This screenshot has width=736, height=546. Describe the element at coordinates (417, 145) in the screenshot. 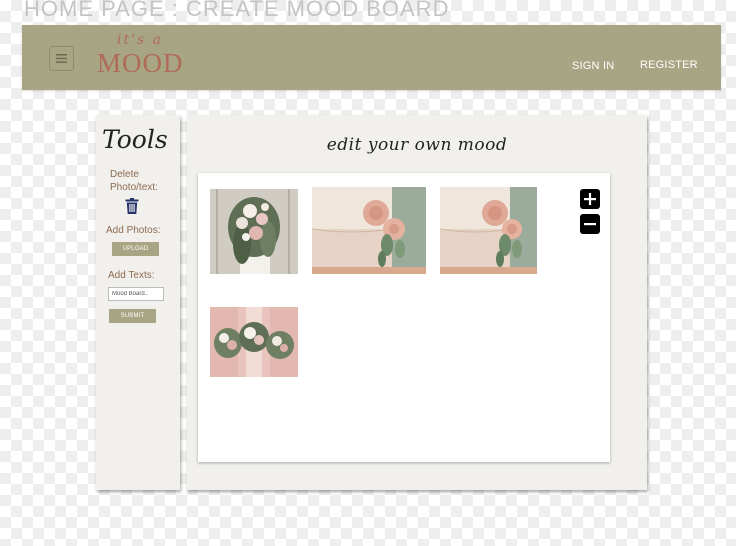

I see `board-title: edit your own mood` at that location.